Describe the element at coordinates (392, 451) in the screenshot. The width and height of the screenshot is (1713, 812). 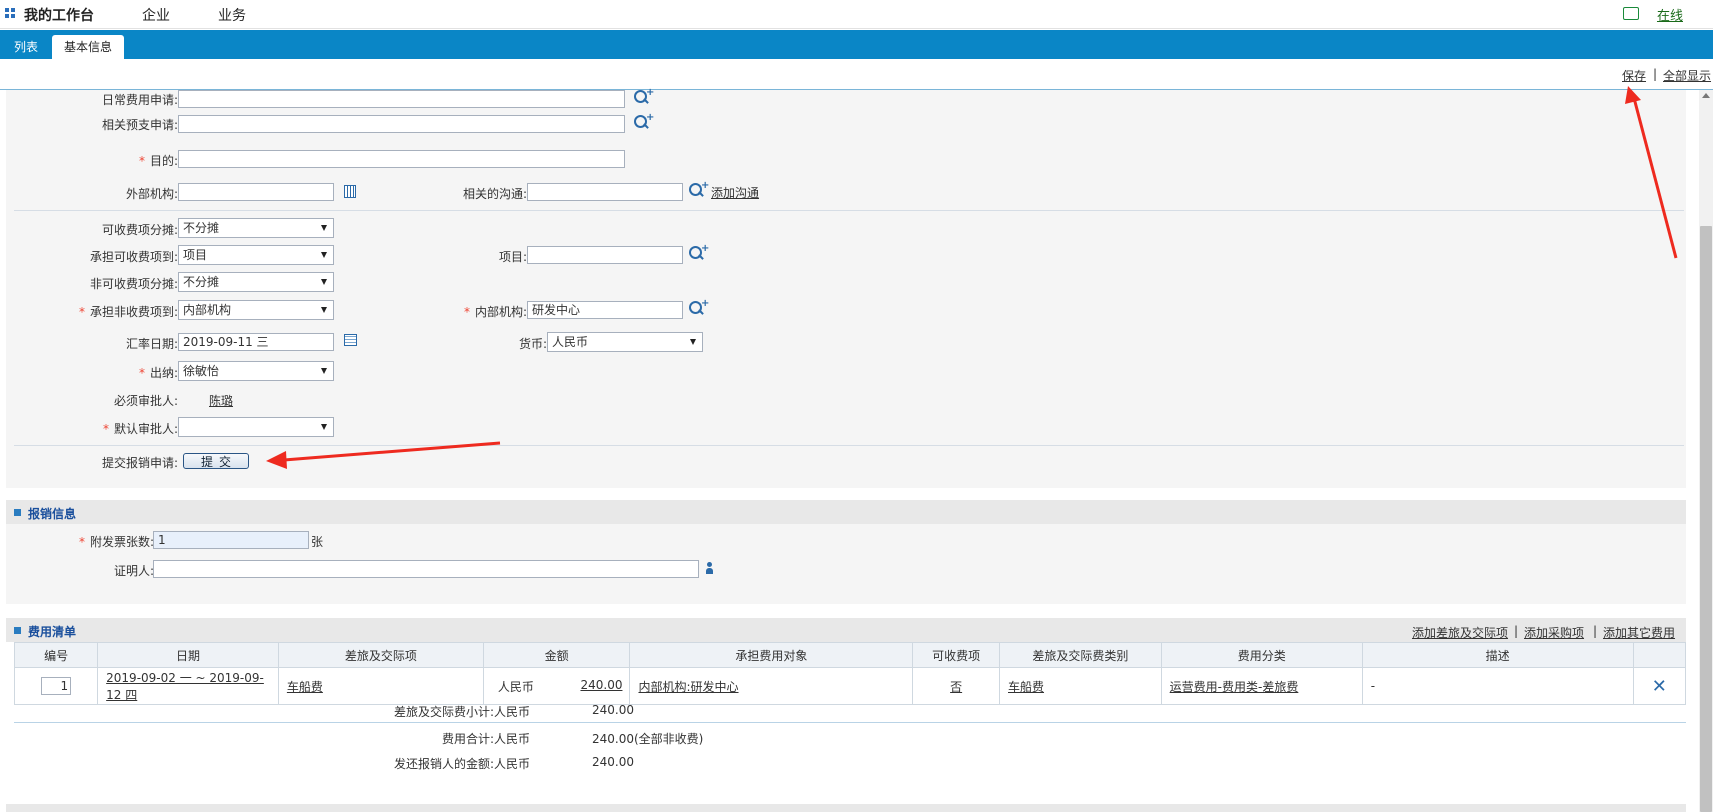
I see `arrow-to-submit-line` at that location.